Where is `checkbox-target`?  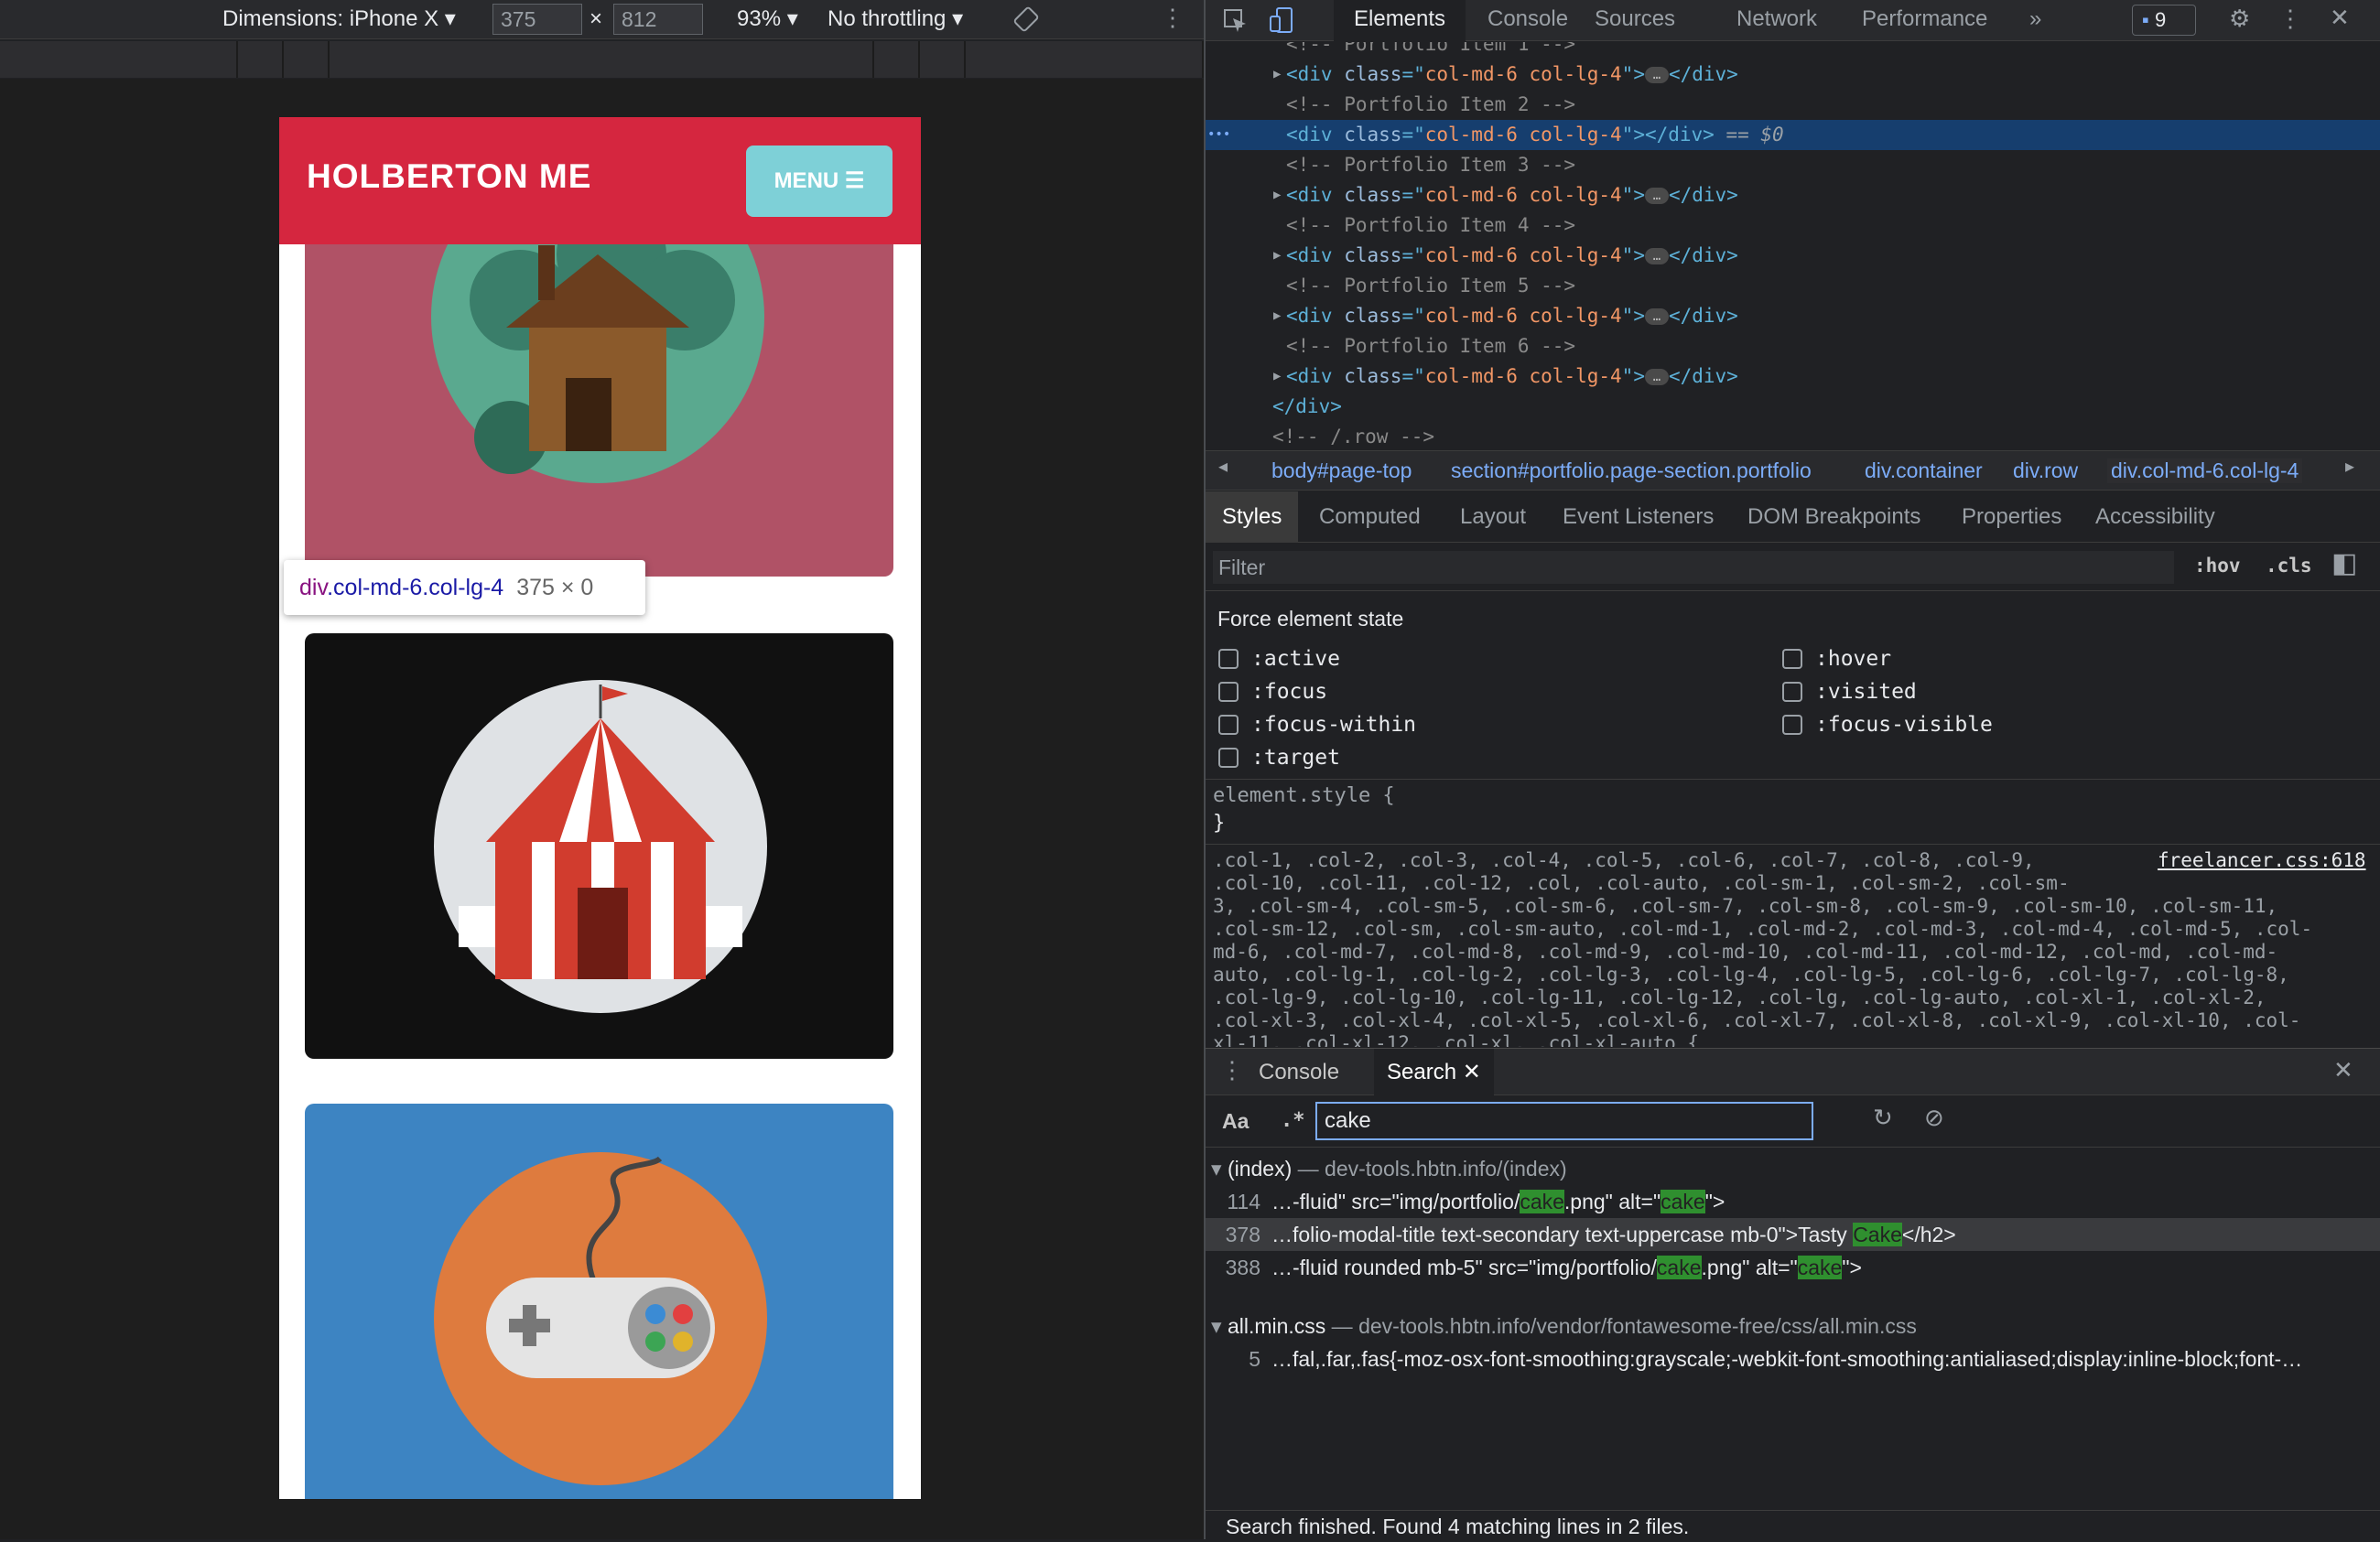 checkbox-target is located at coordinates (1228, 758).